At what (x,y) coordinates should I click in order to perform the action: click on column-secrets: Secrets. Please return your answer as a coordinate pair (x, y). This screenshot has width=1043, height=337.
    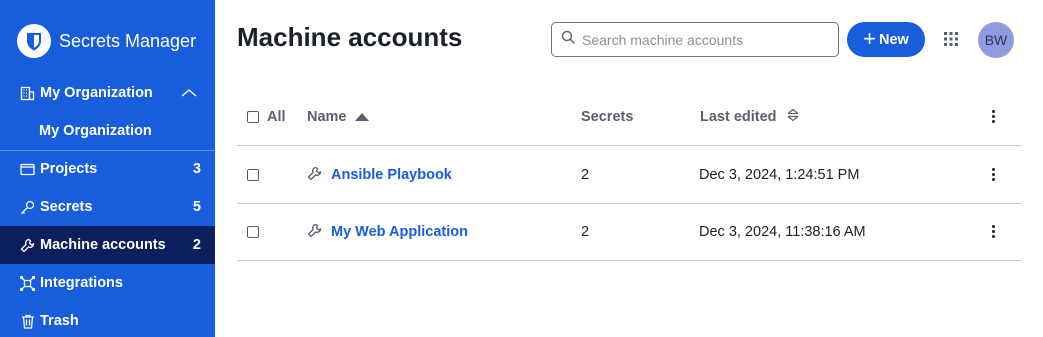
    Looking at the image, I should click on (607, 117).